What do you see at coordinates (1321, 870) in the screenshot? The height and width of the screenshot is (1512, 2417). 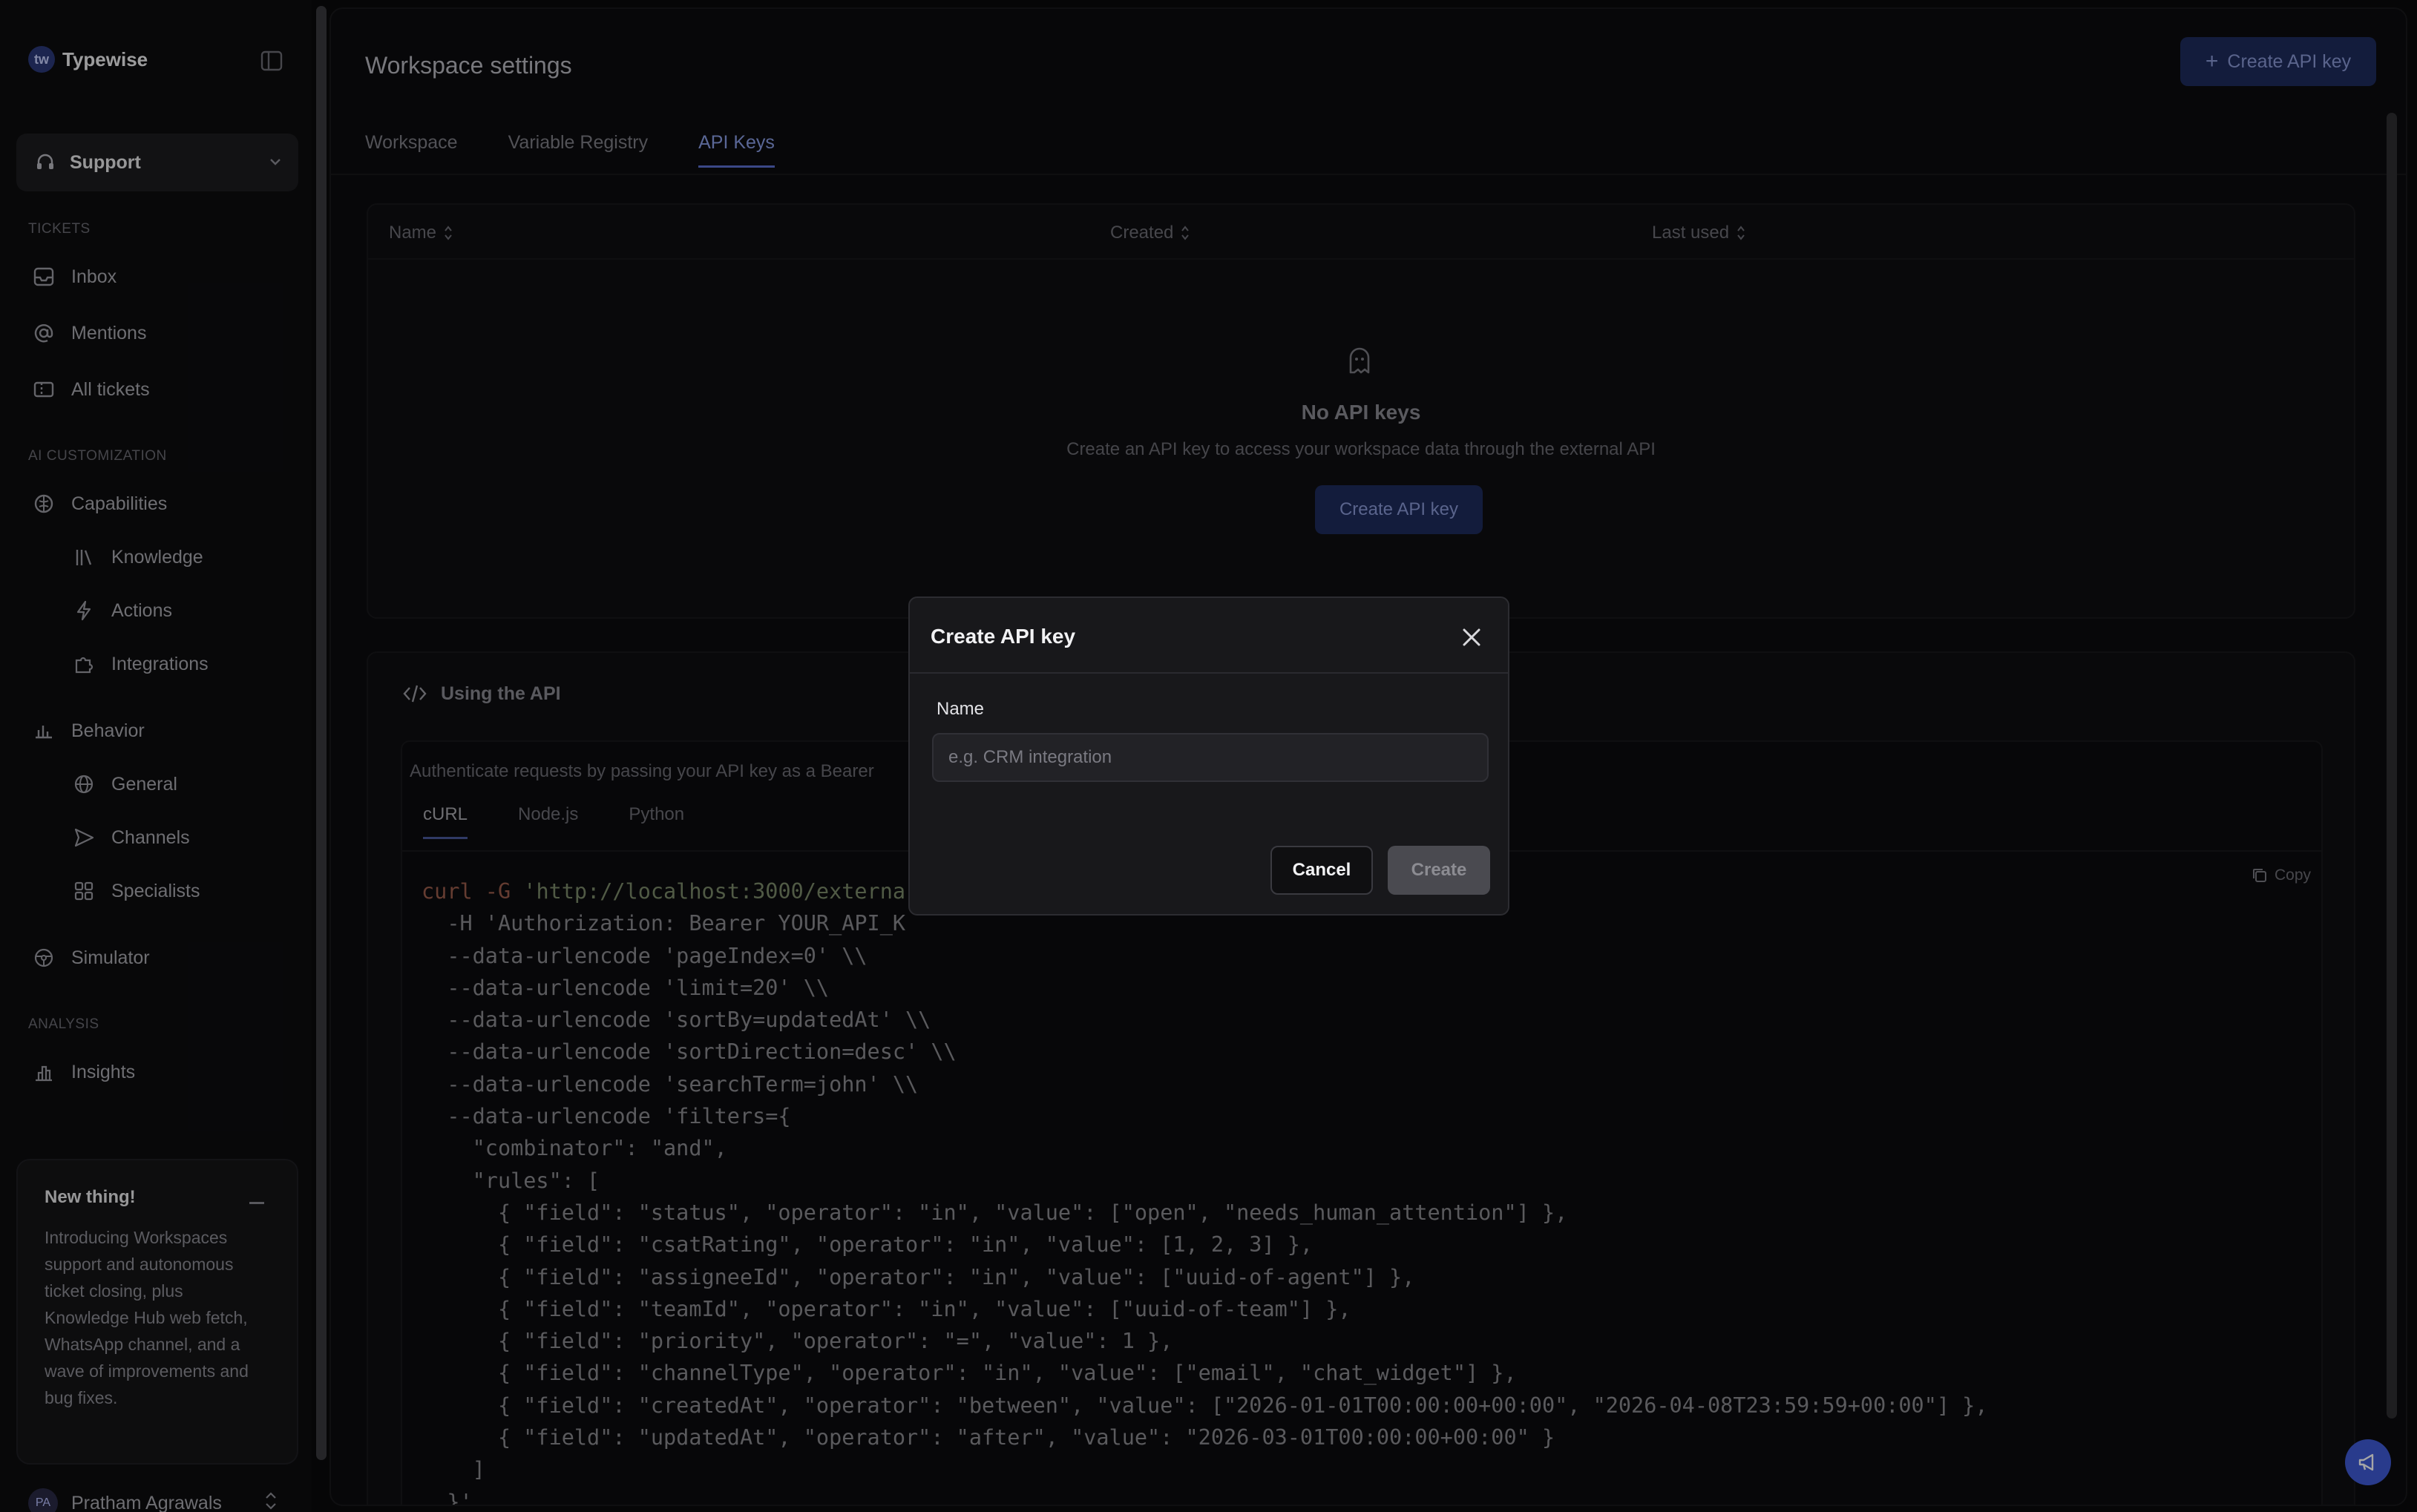 I see `cancel-button: Cancel` at bounding box center [1321, 870].